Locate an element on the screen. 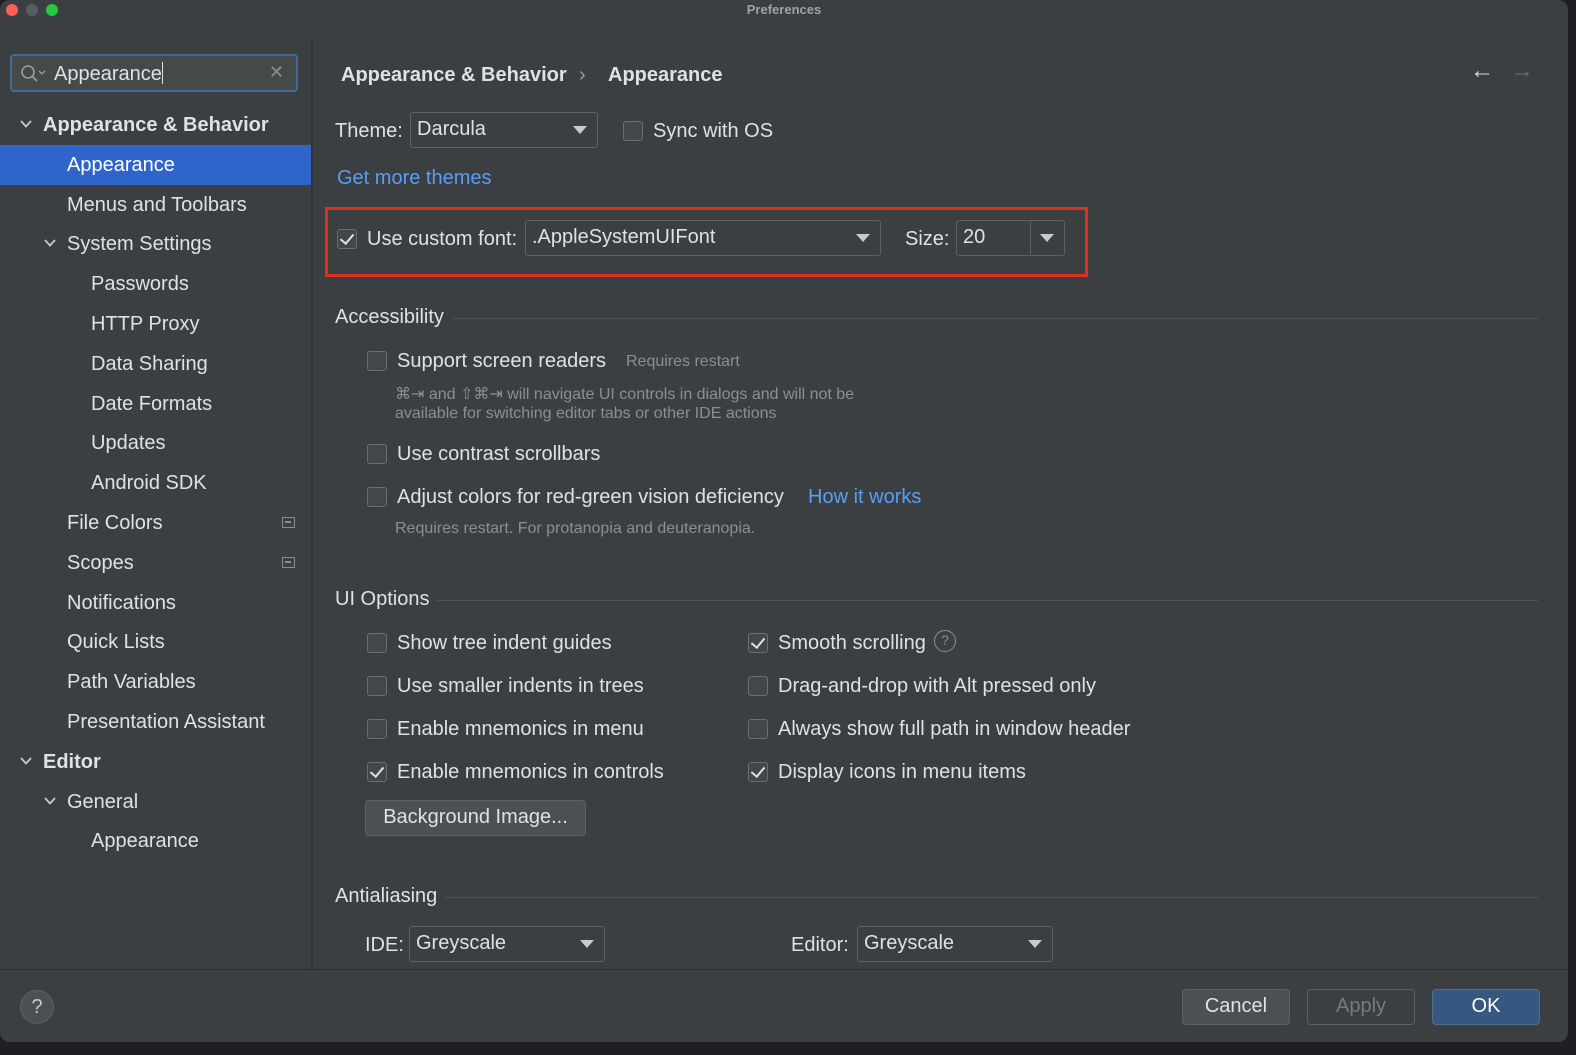  use-custom-font-checkbox is located at coordinates (347, 239).